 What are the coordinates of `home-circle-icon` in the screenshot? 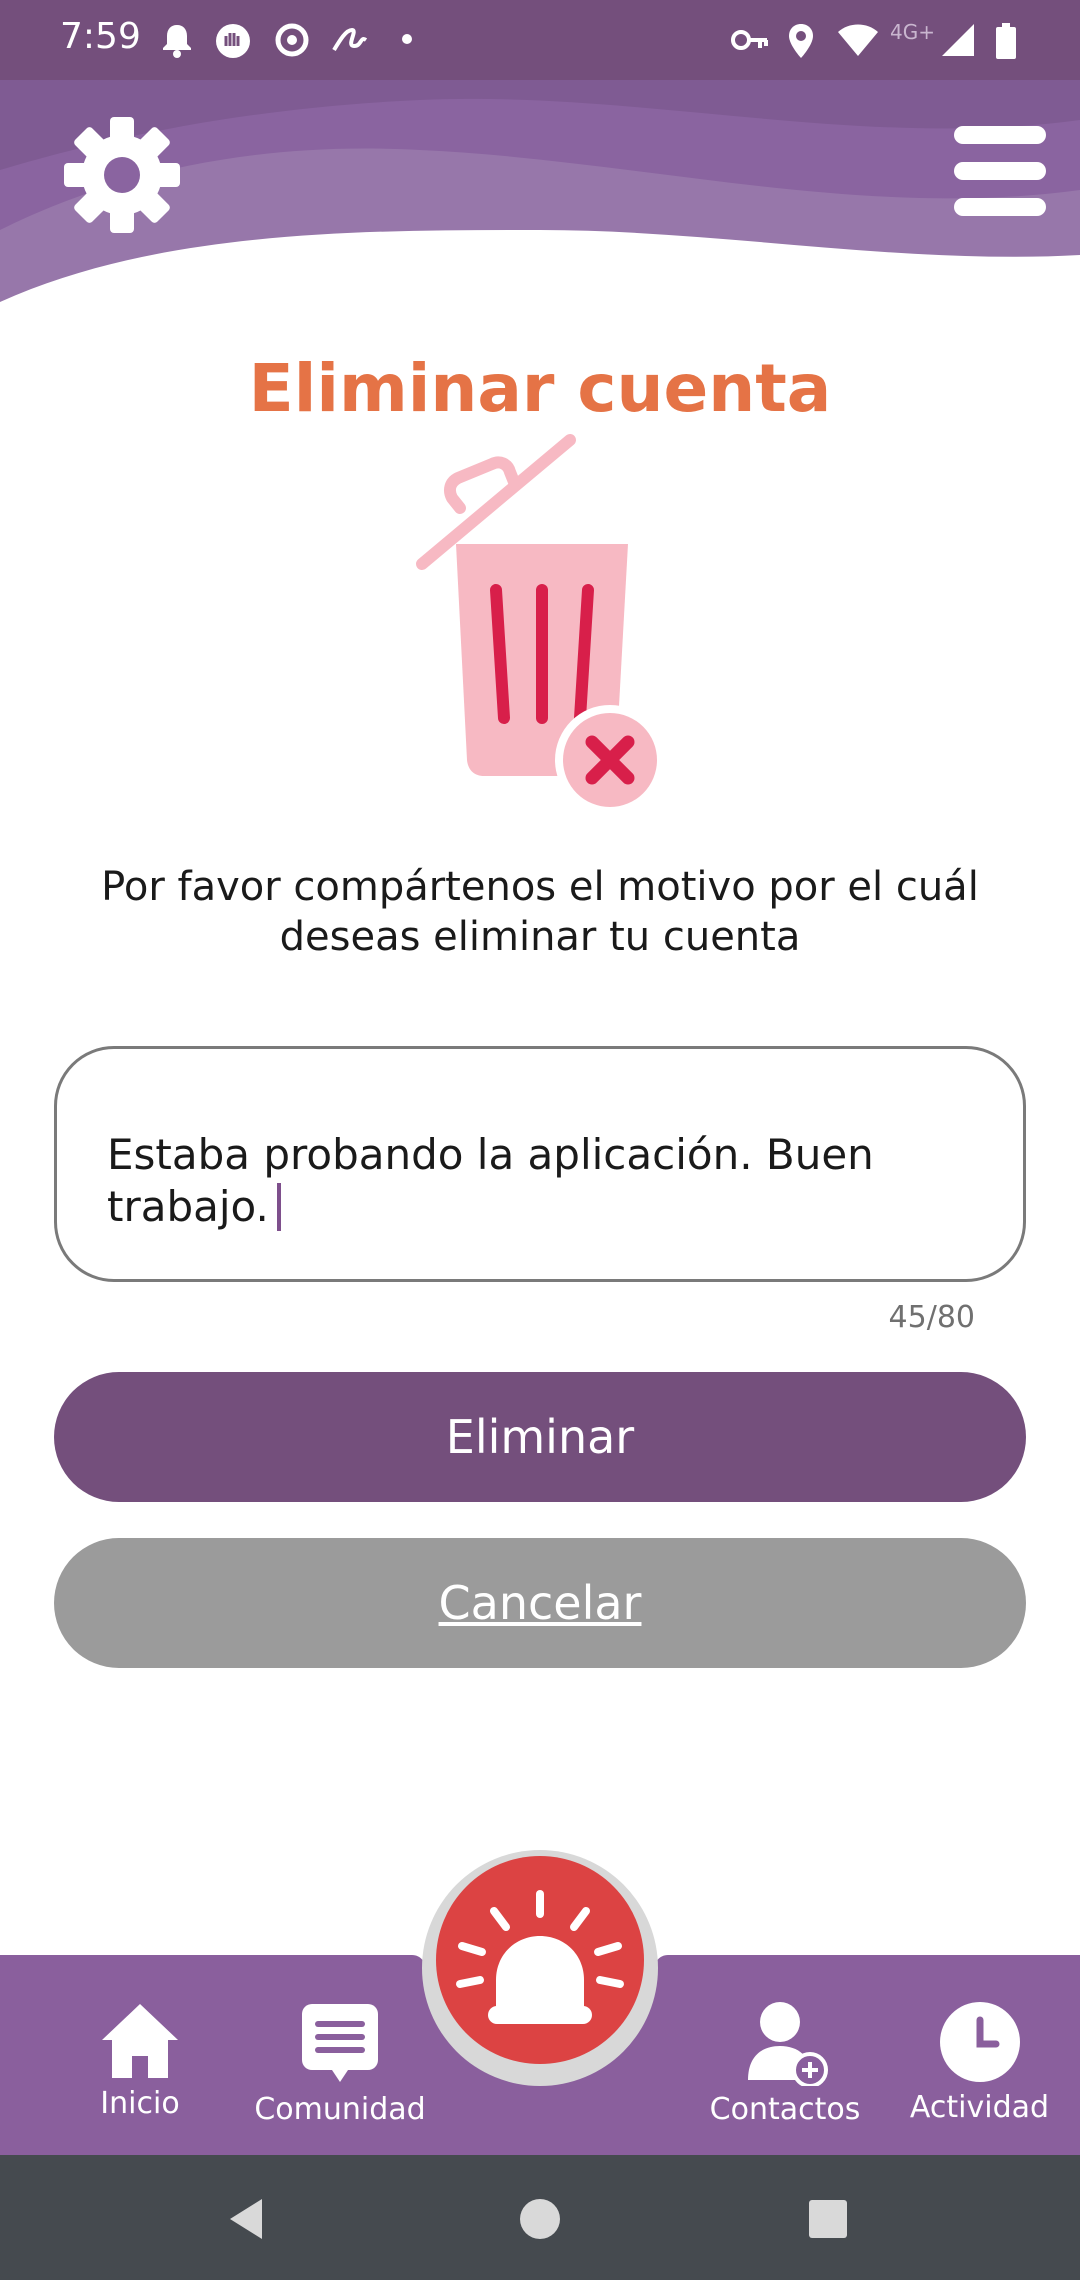 It's located at (540, 2219).